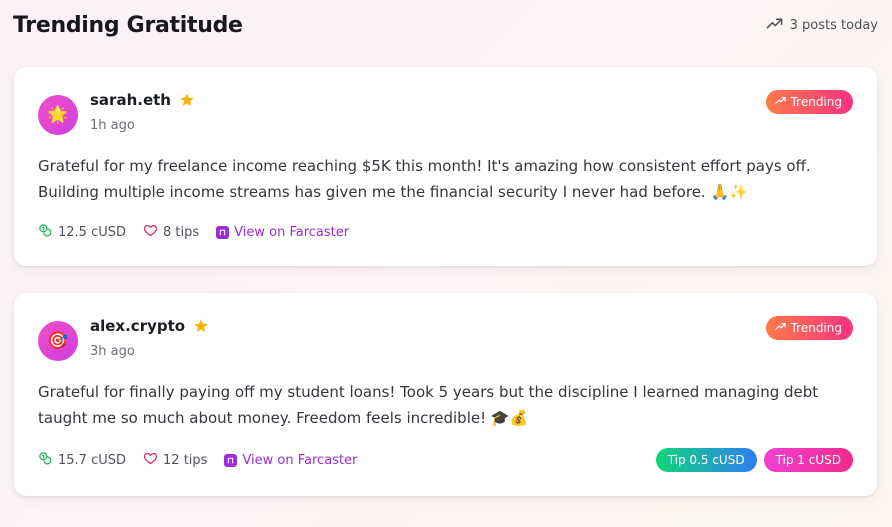  I want to click on post-time: 3h ago, so click(112, 351).